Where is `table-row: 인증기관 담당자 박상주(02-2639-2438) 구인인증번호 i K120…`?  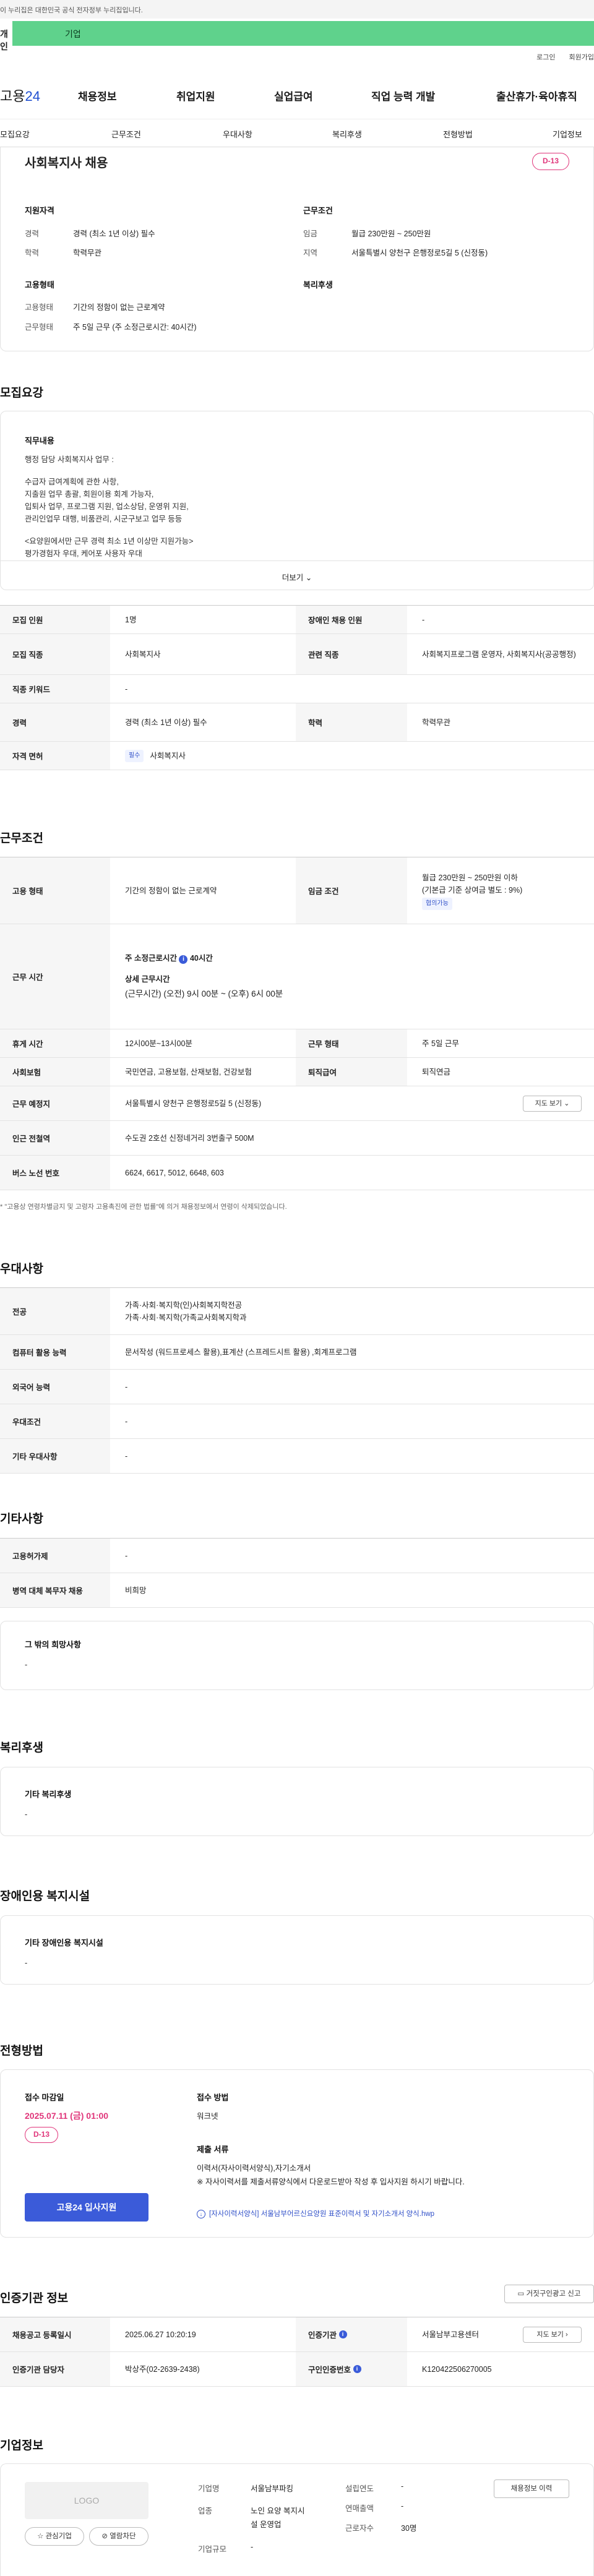 table-row: 인증기관 담당자 박상주(02-2639-2438) 구인인증번호 i K120… is located at coordinates (297, 2369).